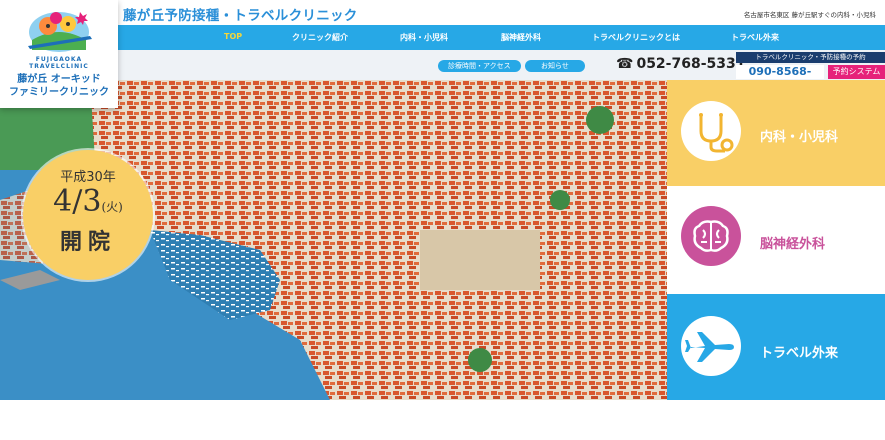  I want to click on panel-neurosurgery: 脳神経外科, so click(776, 240).